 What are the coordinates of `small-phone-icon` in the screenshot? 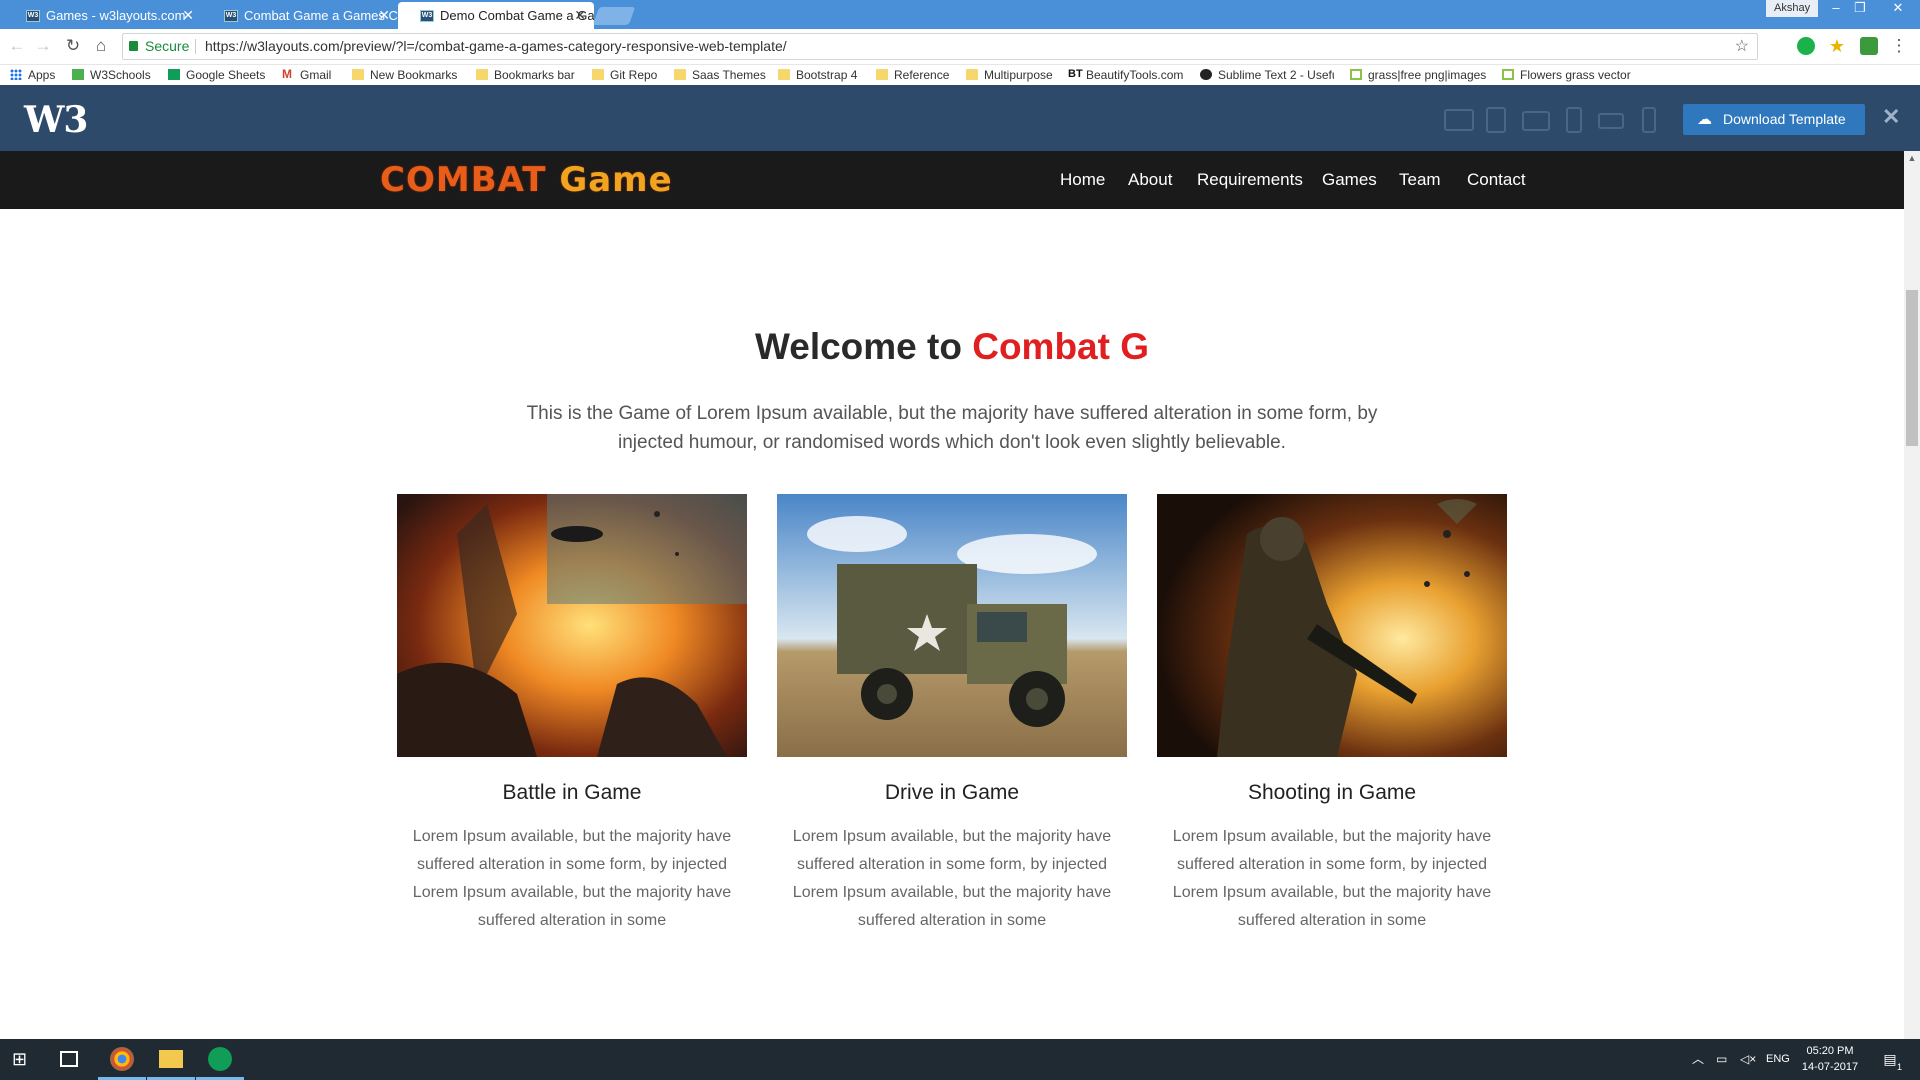 It's located at (1649, 120).